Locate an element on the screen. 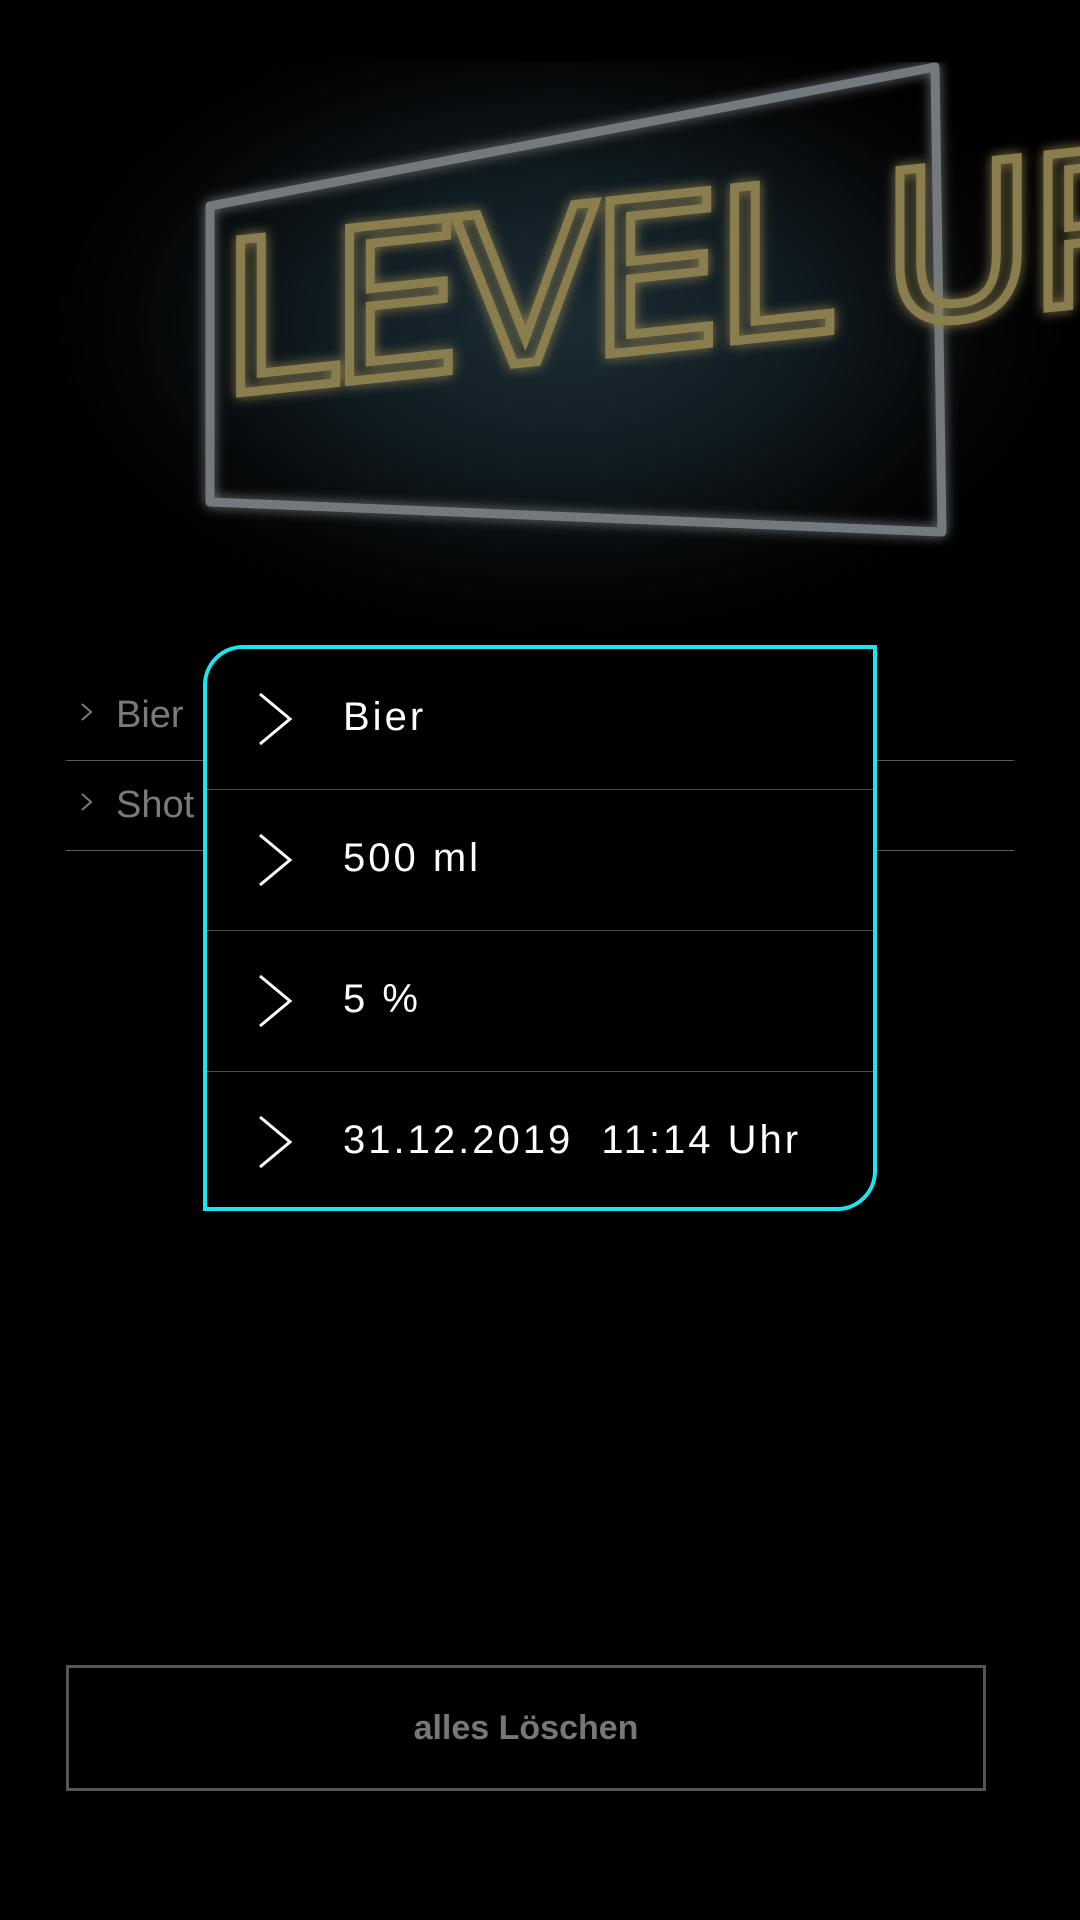 Image resolution: width=1080 pixels, height=1920 pixels. popup-row-volume: 500 ml is located at coordinates (540, 860).